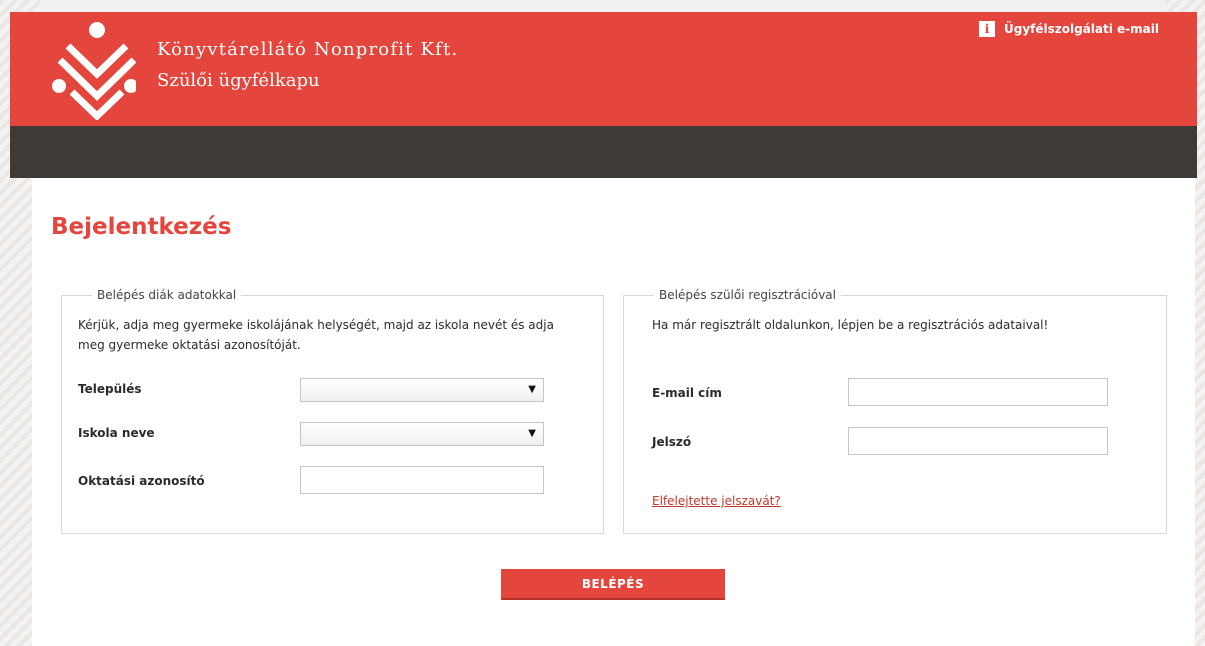 The height and width of the screenshot is (646, 1205). Describe the element at coordinates (238, 80) in the screenshot. I see `brand-subtitle: Szülői ügyfélkapu` at that location.